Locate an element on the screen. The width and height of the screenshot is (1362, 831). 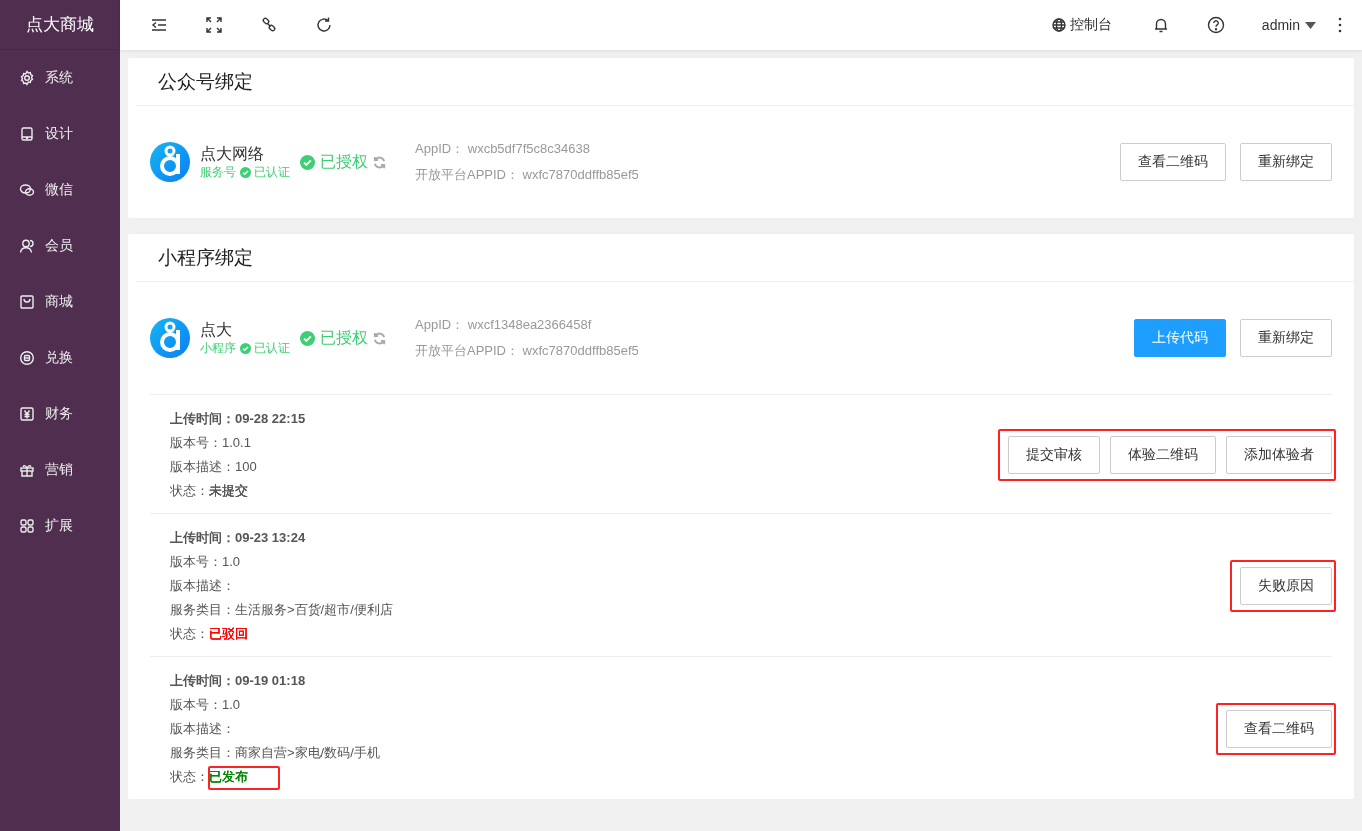
sidebar-item: 财务 is located at coordinates (60, 414).